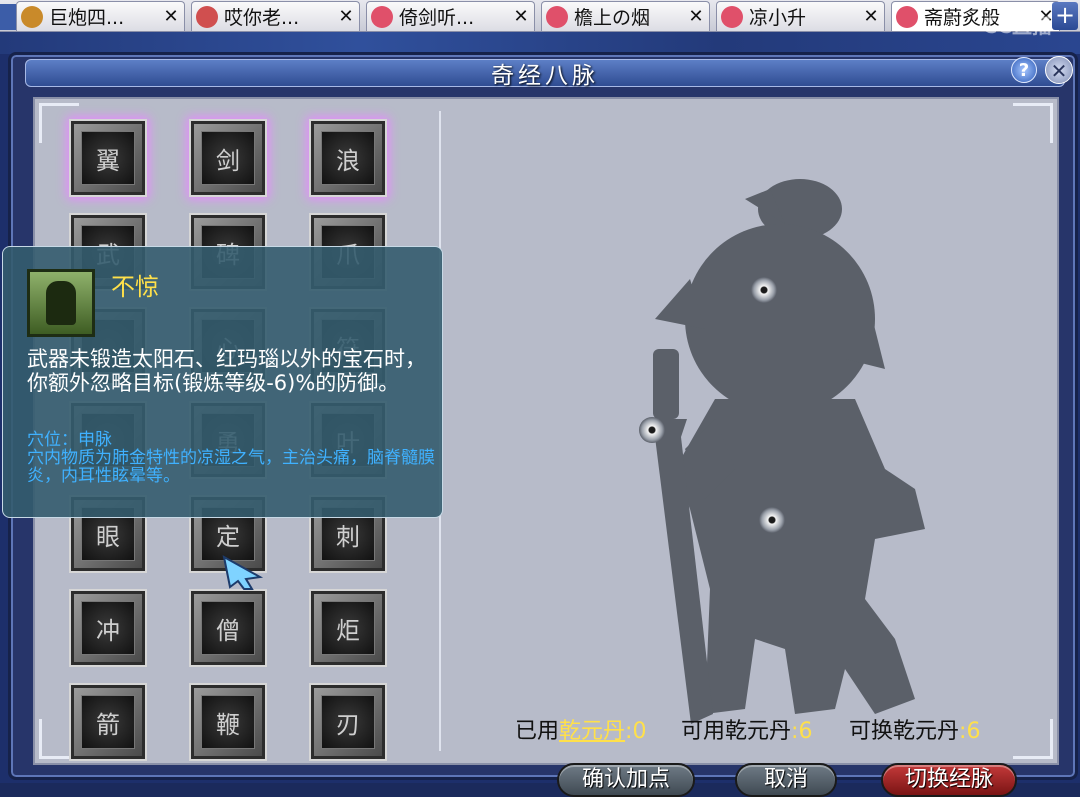 Image resolution: width=1080 pixels, height=797 pixels. I want to click on confirm-points-button: 确认加点, so click(626, 780).